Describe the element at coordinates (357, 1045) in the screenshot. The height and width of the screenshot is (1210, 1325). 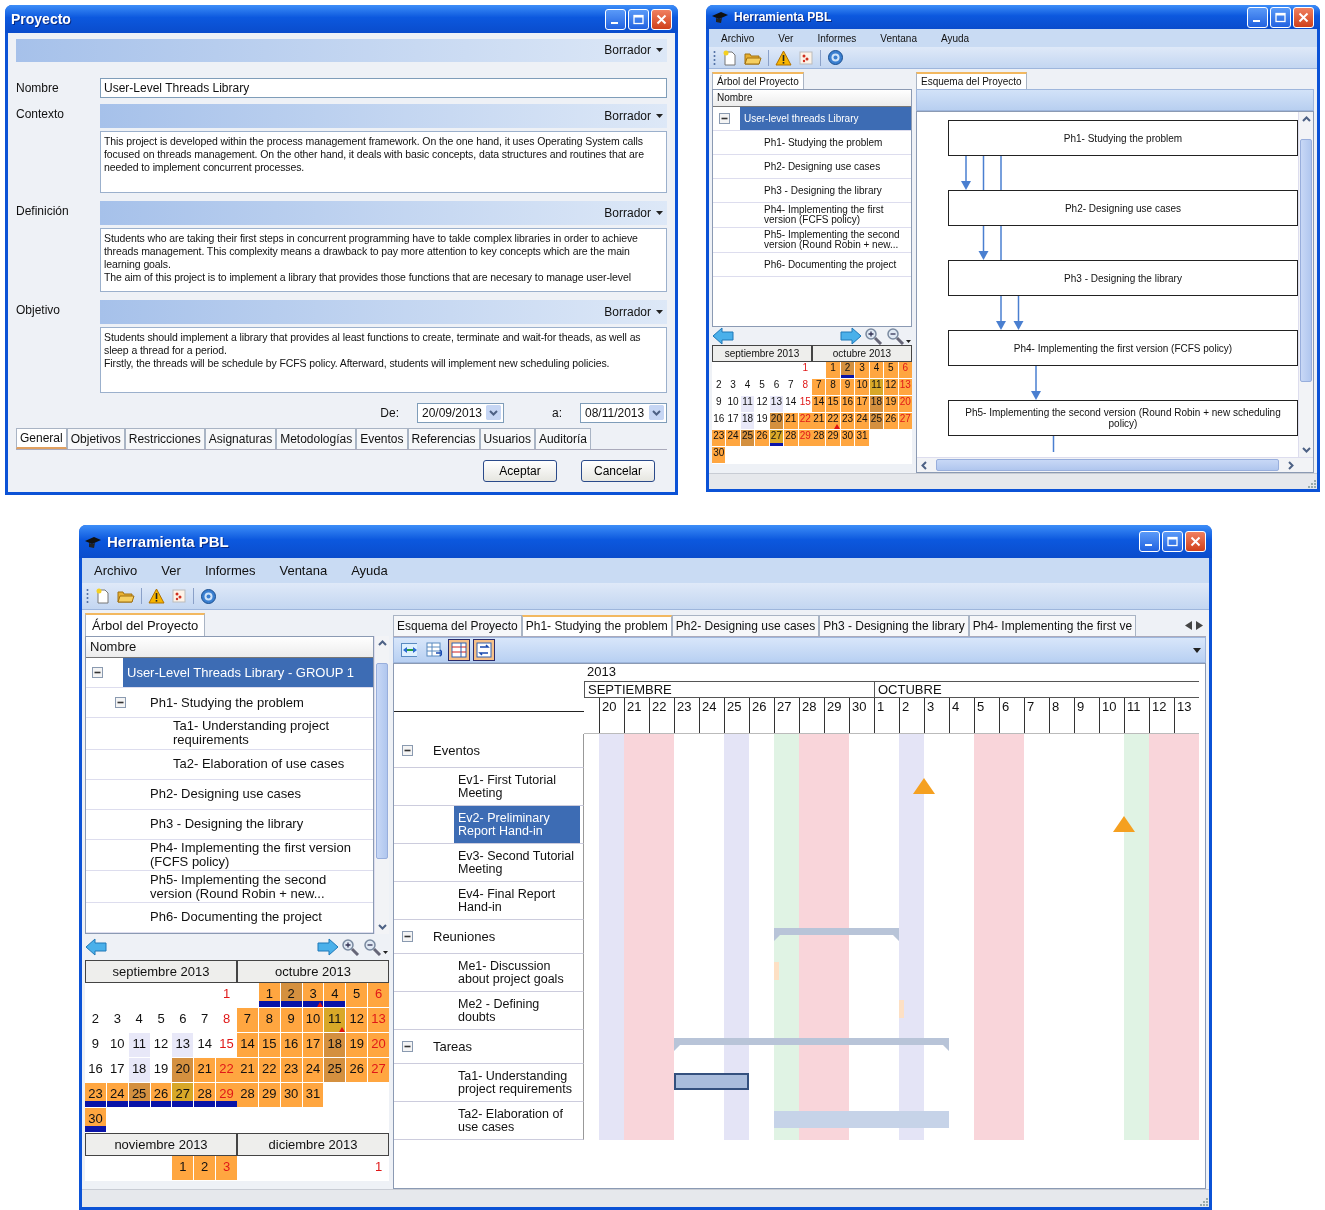
I see `calendar-day: 19` at that location.